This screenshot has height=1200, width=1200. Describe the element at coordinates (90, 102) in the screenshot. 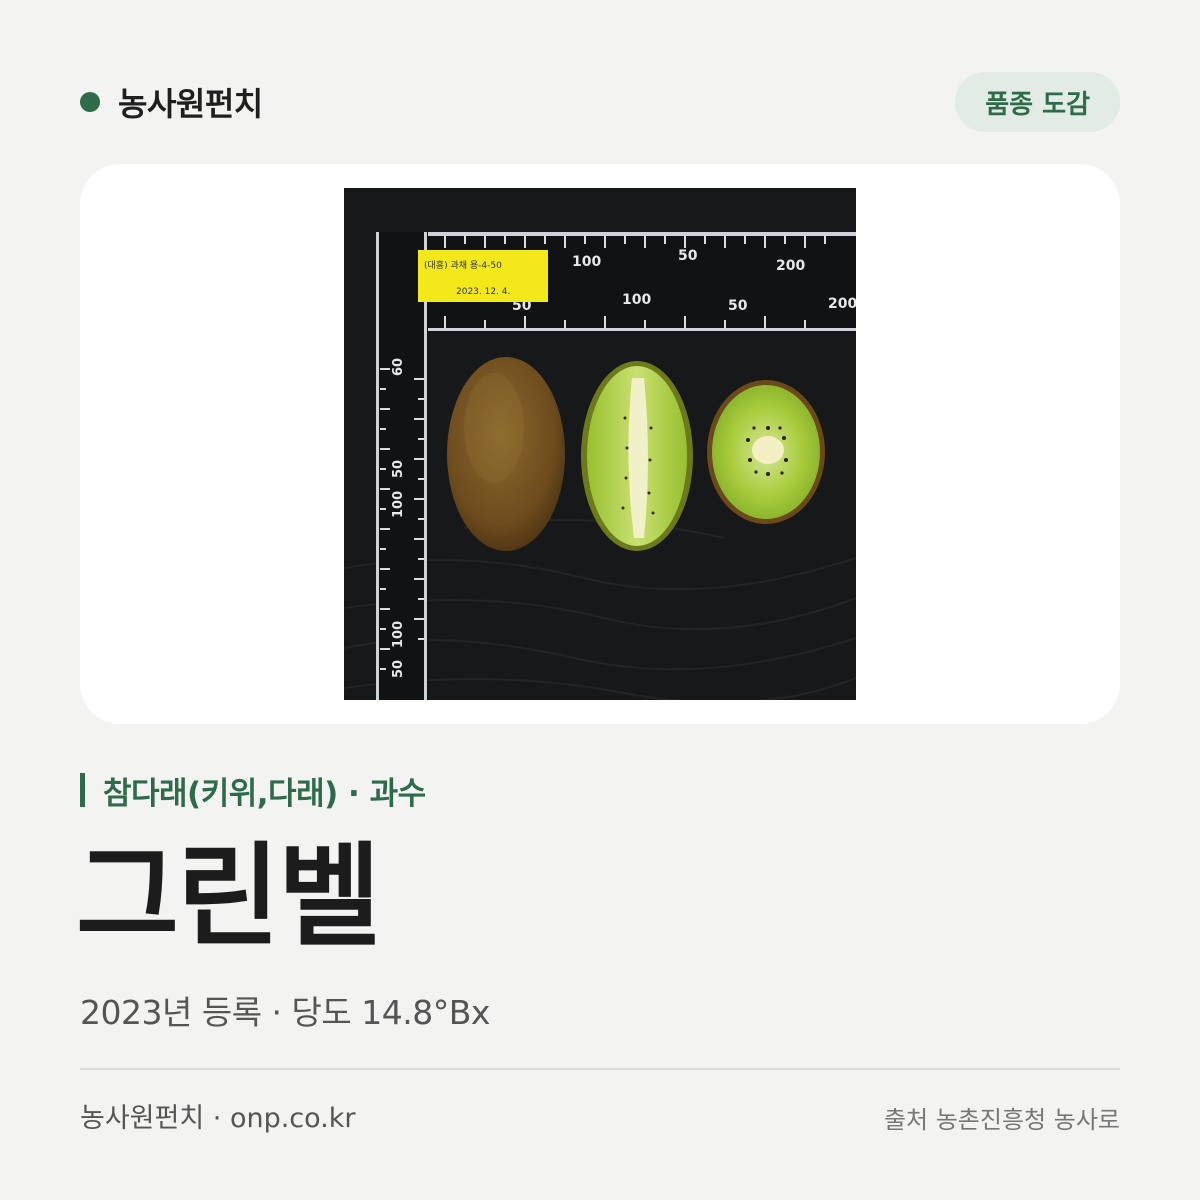

I see `brand-dot-icon` at that location.